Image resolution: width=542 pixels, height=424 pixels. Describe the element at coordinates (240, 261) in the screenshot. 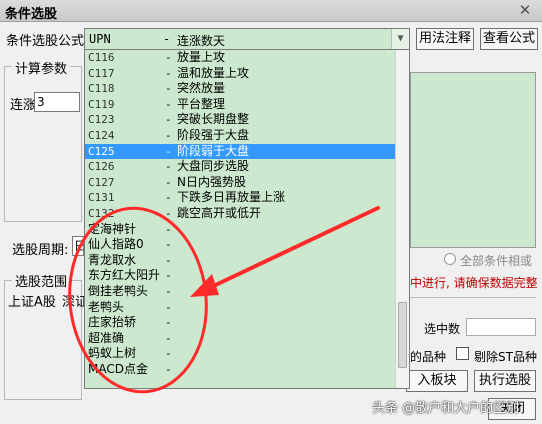

I see `dropdown-item: 青龙取水 -` at that location.